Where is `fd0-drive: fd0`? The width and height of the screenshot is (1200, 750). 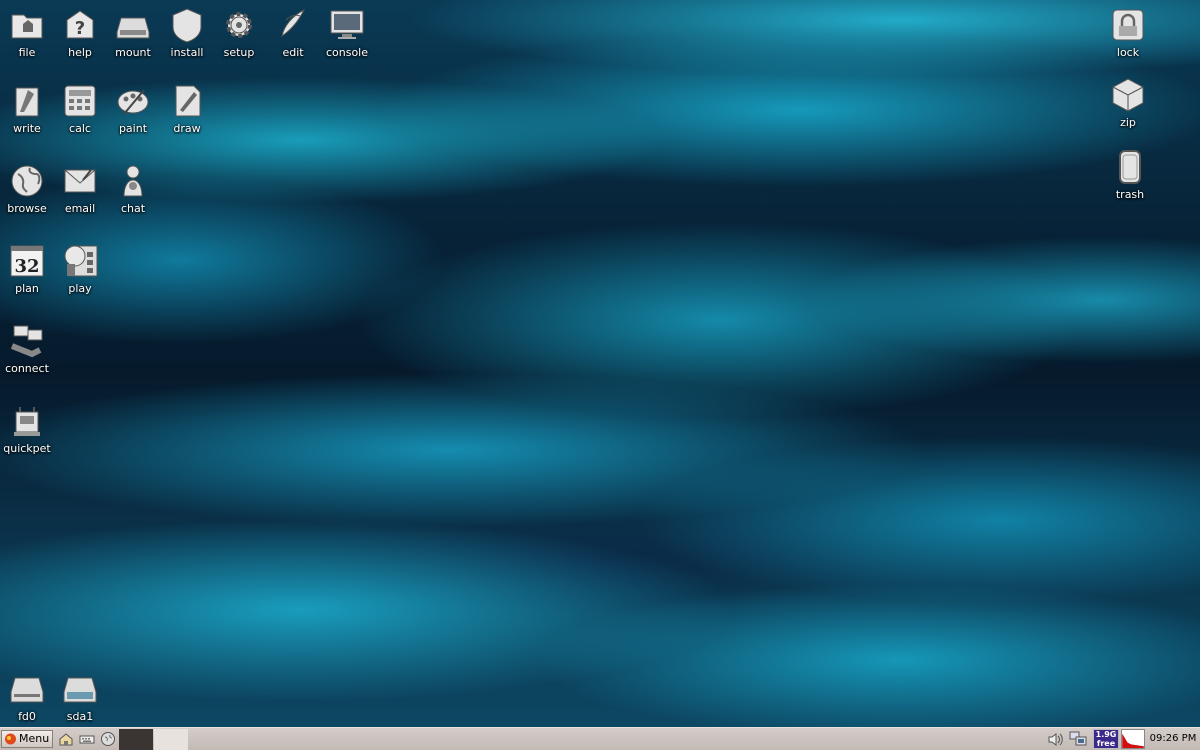
fd0-drive: fd0 is located at coordinates (27, 696).